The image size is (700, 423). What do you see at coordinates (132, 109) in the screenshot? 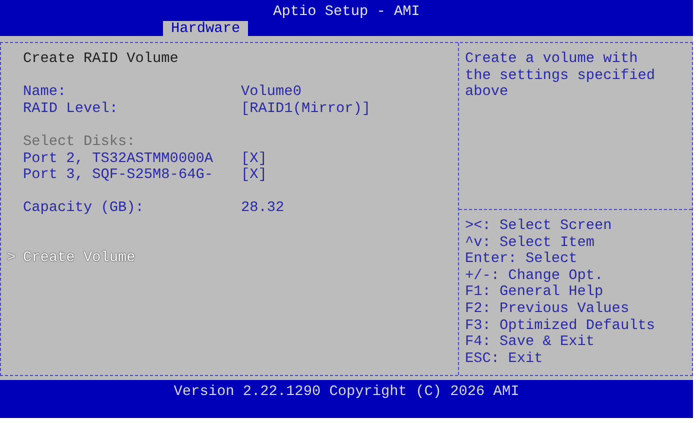
I see `setting-label: RAID Level:` at bounding box center [132, 109].